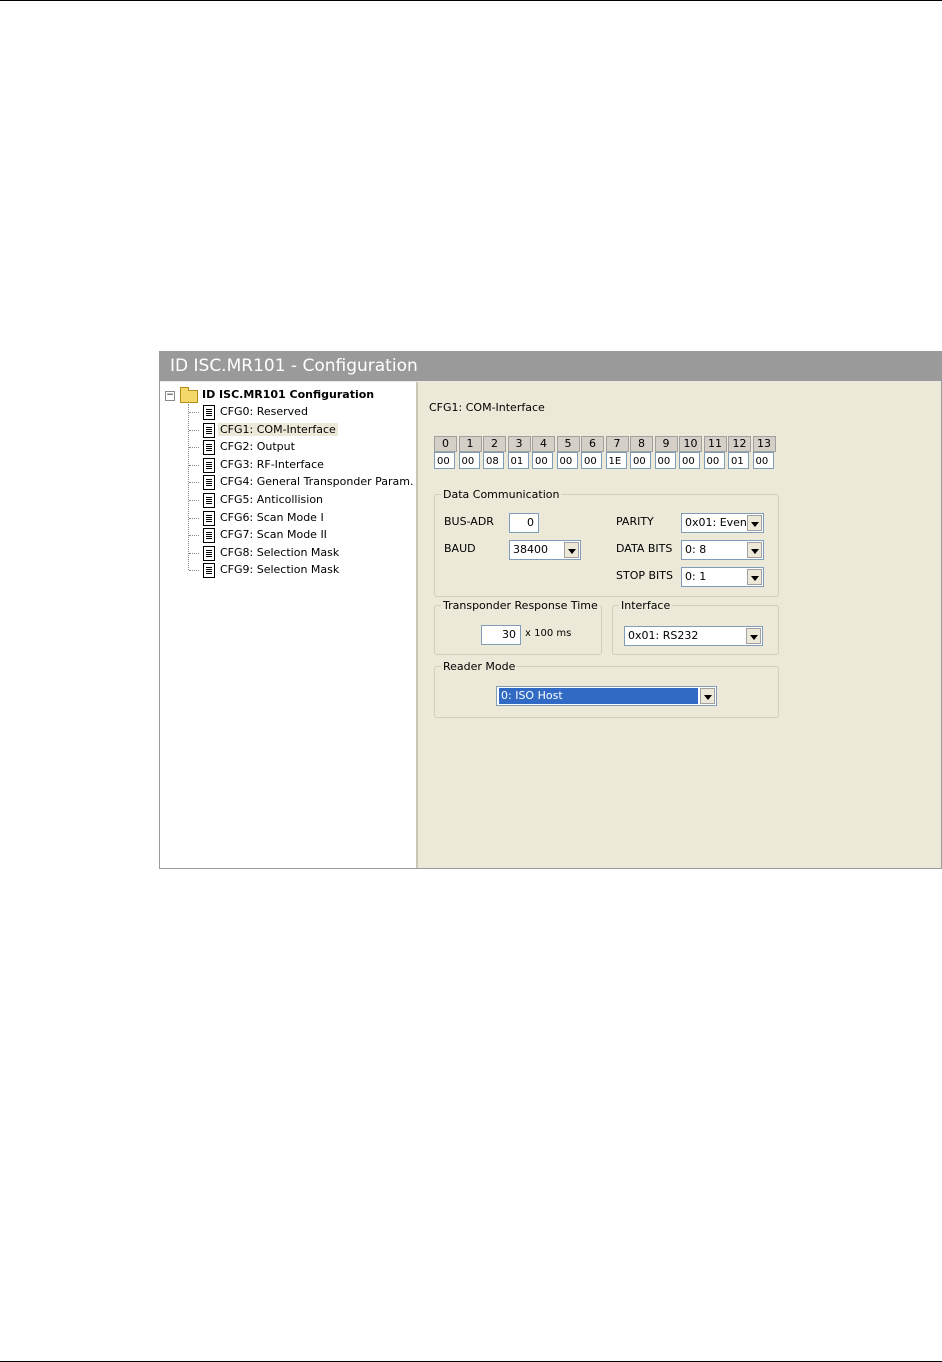 This screenshot has height=1362, width=942. I want to click on response-time-legend: Transponder Response Time, so click(520, 605).